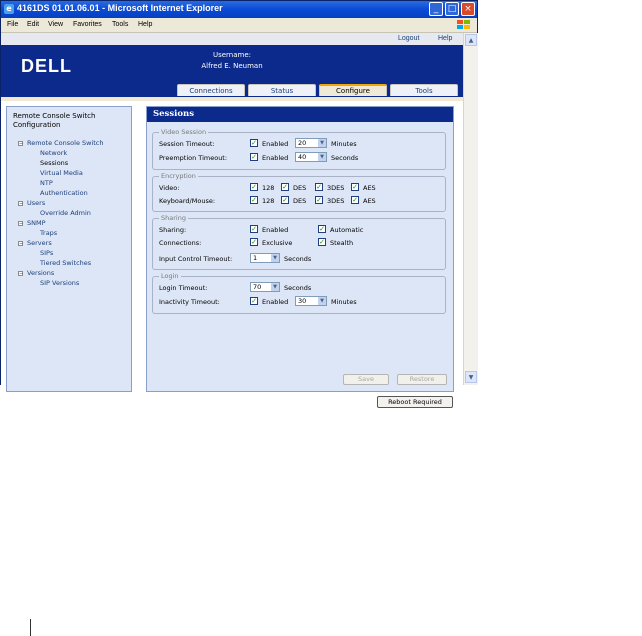 The image size is (642, 636). Describe the element at coordinates (422, 379) in the screenshot. I see `restore-button: Restore` at that location.